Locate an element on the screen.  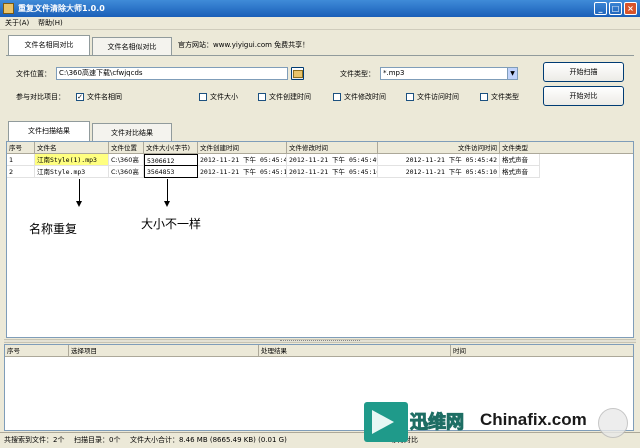
watermark-logo is located at coordinates (386, 422).